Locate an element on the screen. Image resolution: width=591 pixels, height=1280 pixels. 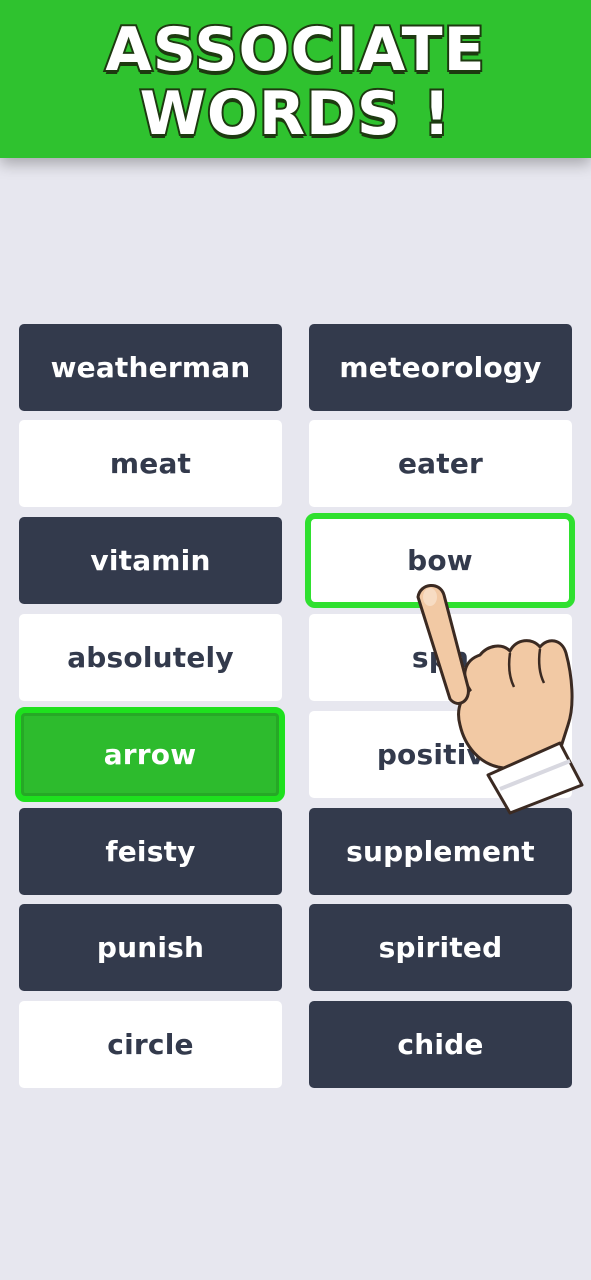
word-tile-absolutely: absolutely is located at coordinates (150, 657).